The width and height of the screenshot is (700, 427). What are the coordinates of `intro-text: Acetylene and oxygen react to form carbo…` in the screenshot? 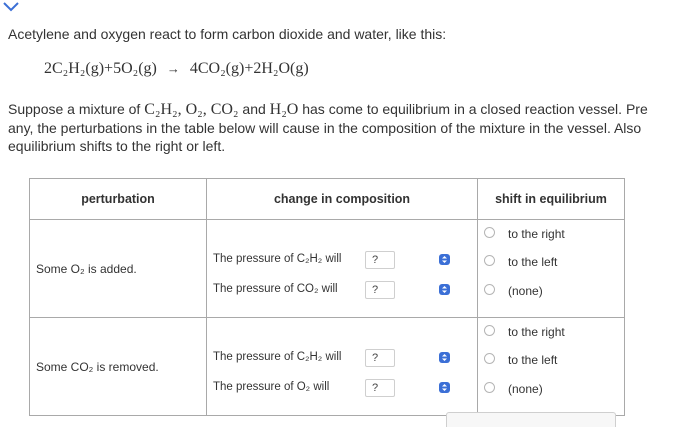 It's located at (227, 34).